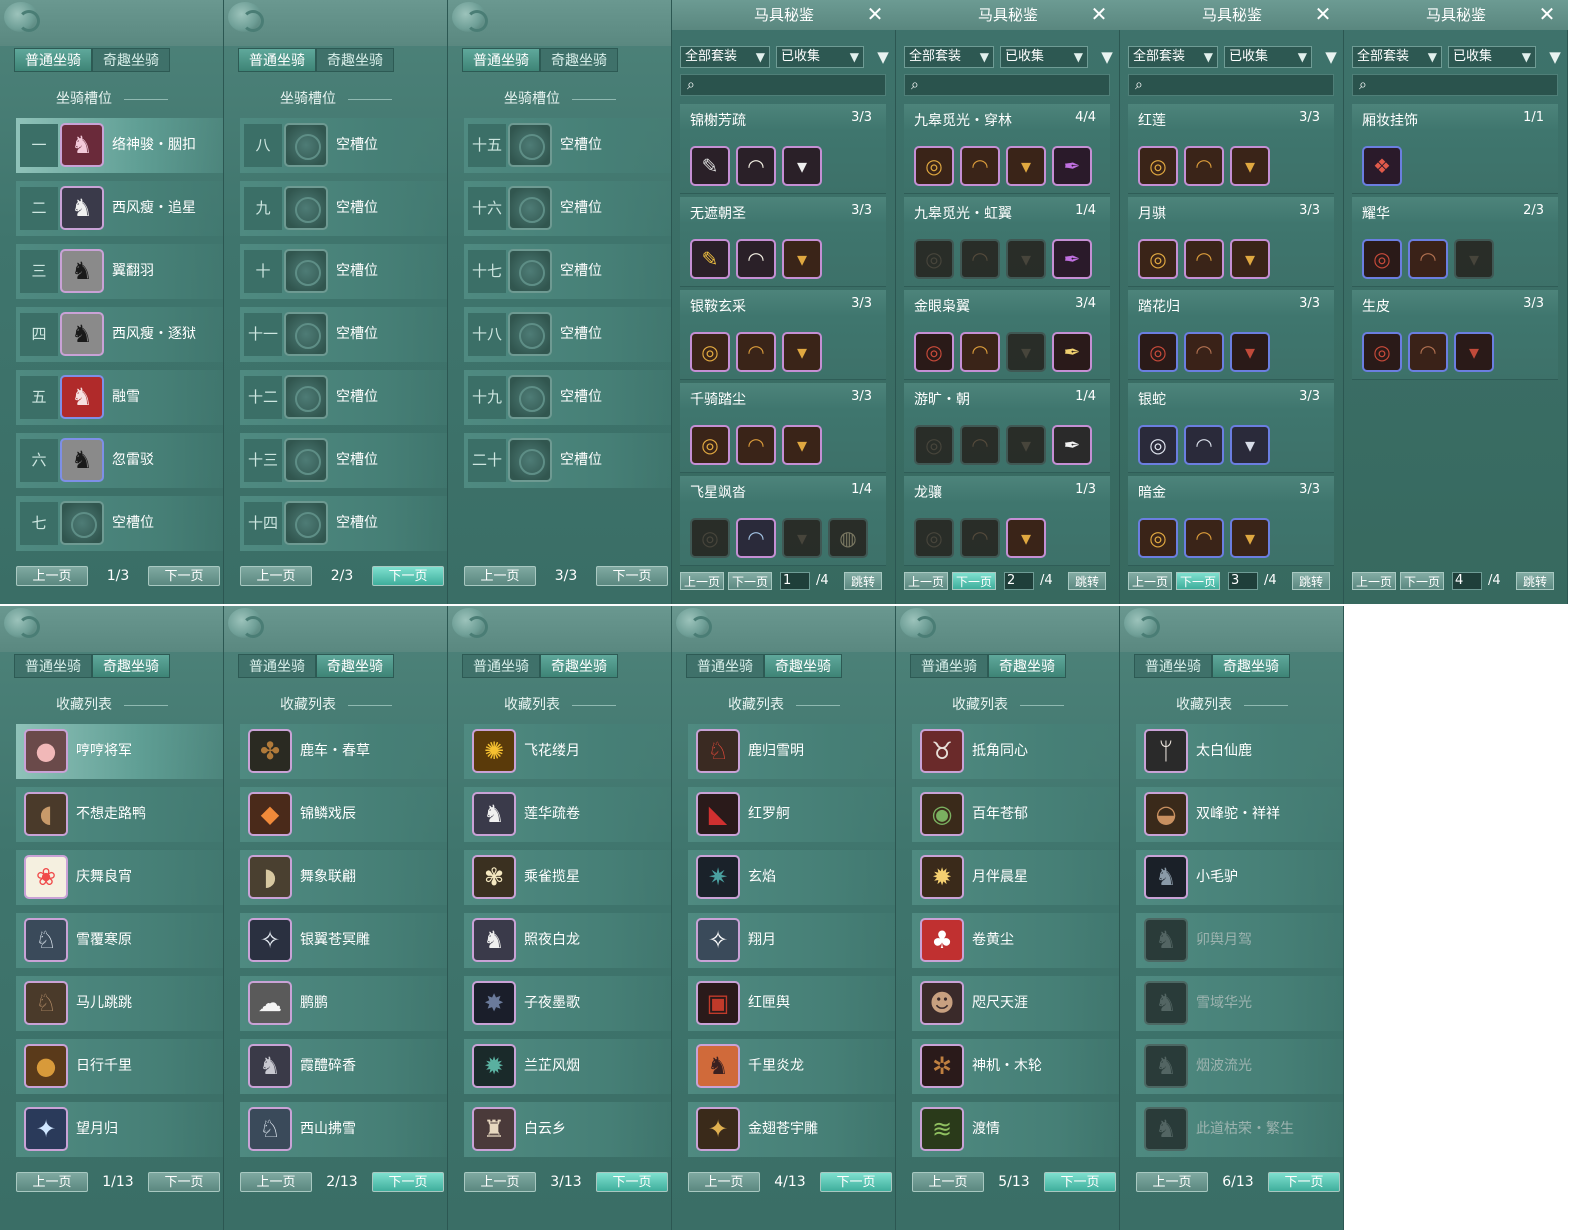  What do you see at coordinates (1015, 877) in the screenshot?
I see `collection-row: ✹ 月伴晨星` at bounding box center [1015, 877].